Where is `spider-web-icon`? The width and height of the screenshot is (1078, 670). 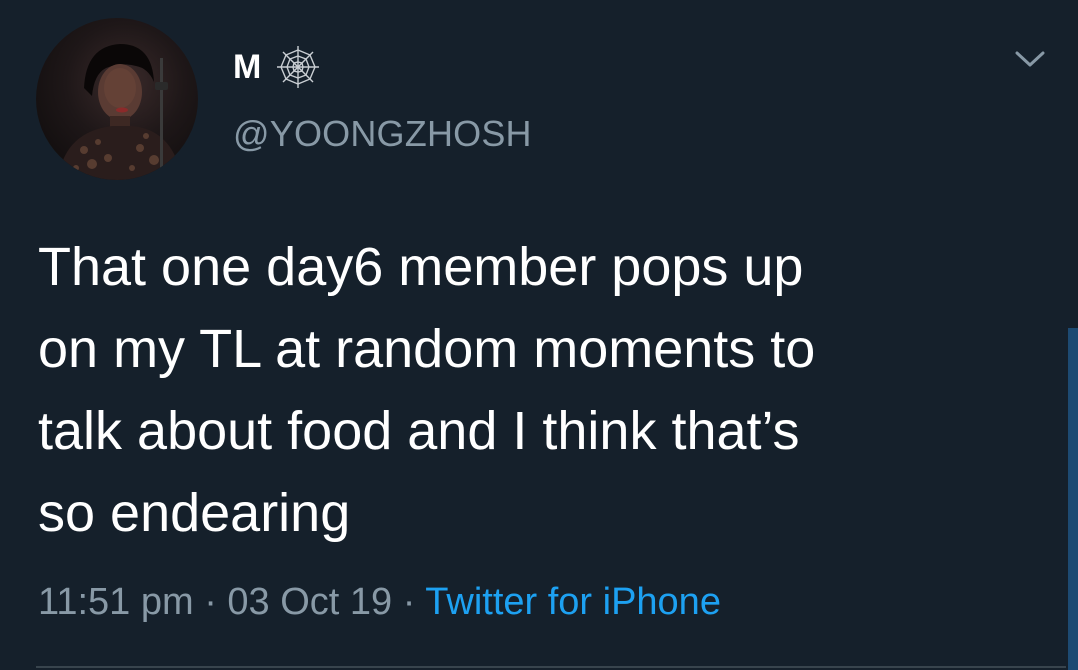 spider-web-icon is located at coordinates (298, 67).